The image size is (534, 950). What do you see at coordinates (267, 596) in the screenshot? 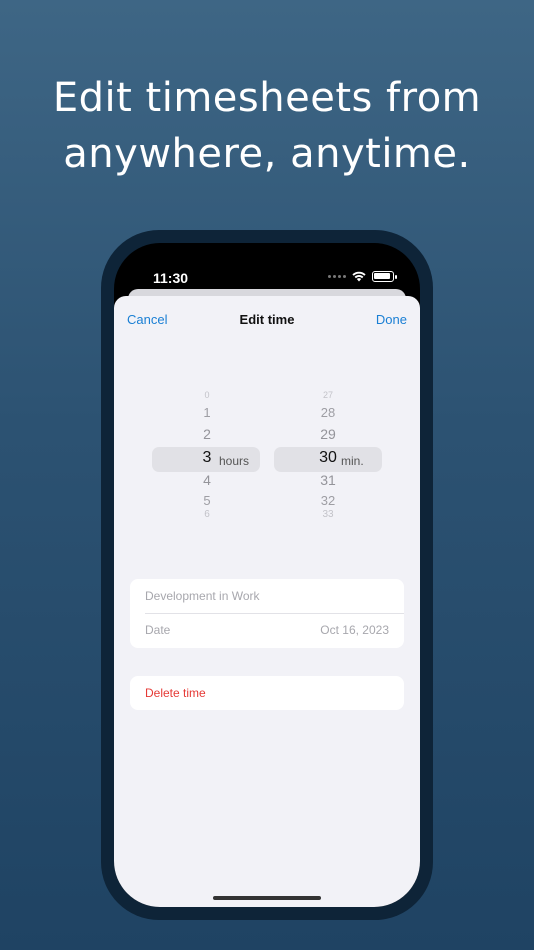
I see `project-row: Development in Work` at bounding box center [267, 596].